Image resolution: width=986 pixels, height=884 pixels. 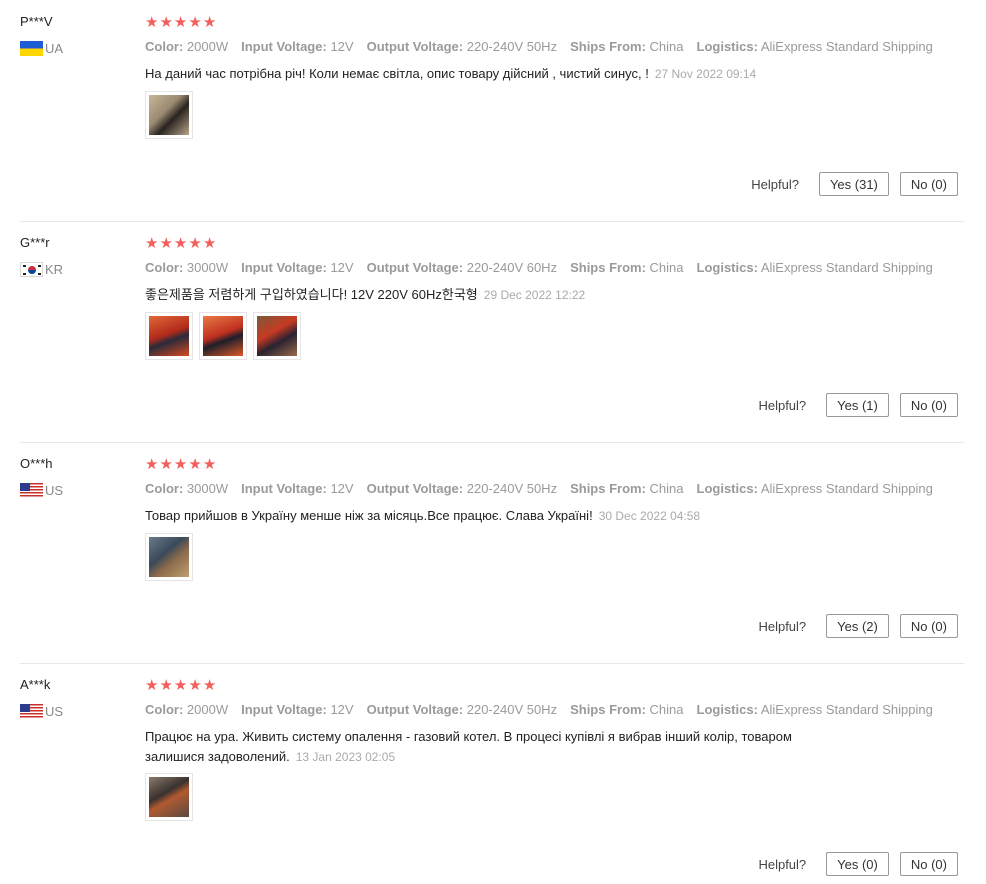 I want to click on buyer-name: G***r, so click(x=35, y=242).